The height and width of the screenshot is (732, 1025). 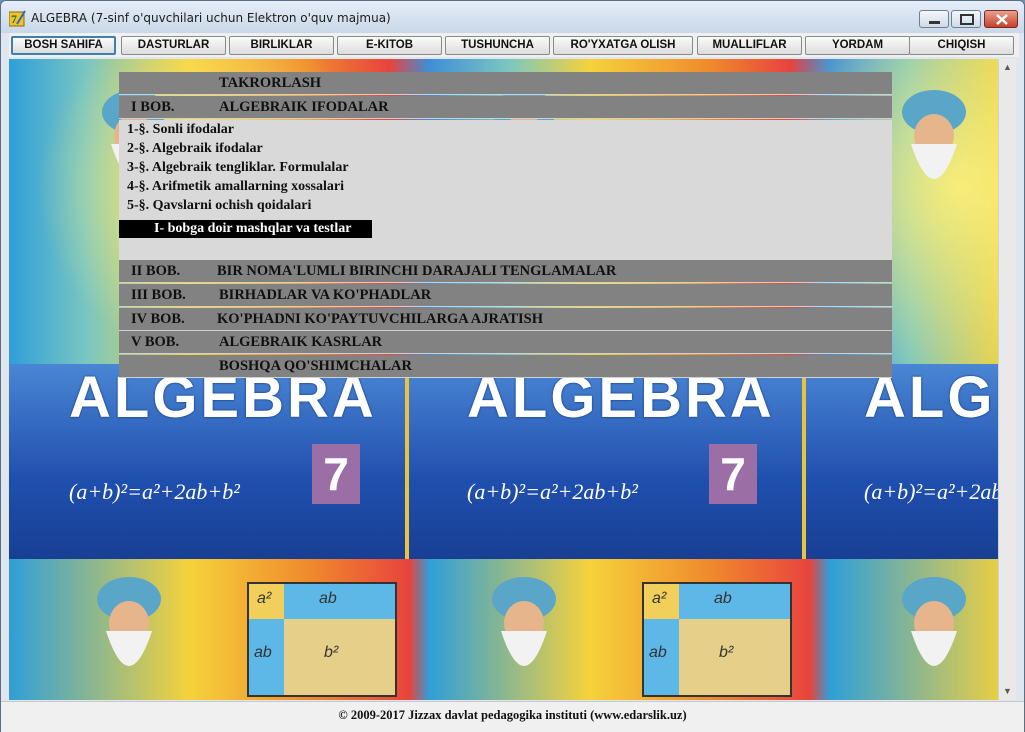 I want to click on menu-row-takrorlash: TAKRORLASH, so click(x=505, y=83).